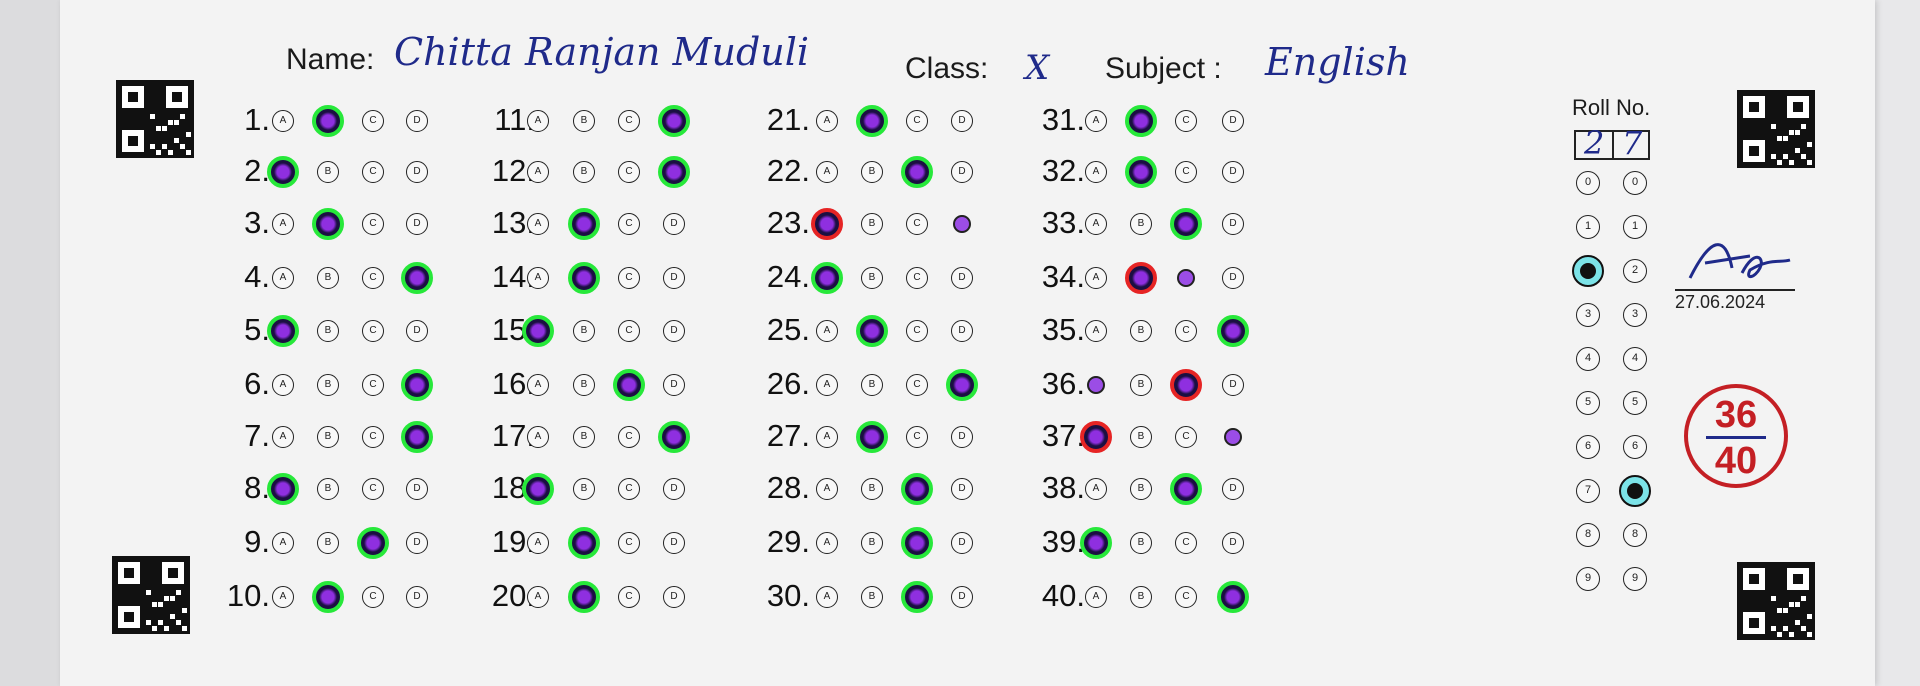 This screenshot has width=1920, height=686. Describe the element at coordinates (1186, 278) in the screenshot. I see `bubble-correct-answer-c` at that location.